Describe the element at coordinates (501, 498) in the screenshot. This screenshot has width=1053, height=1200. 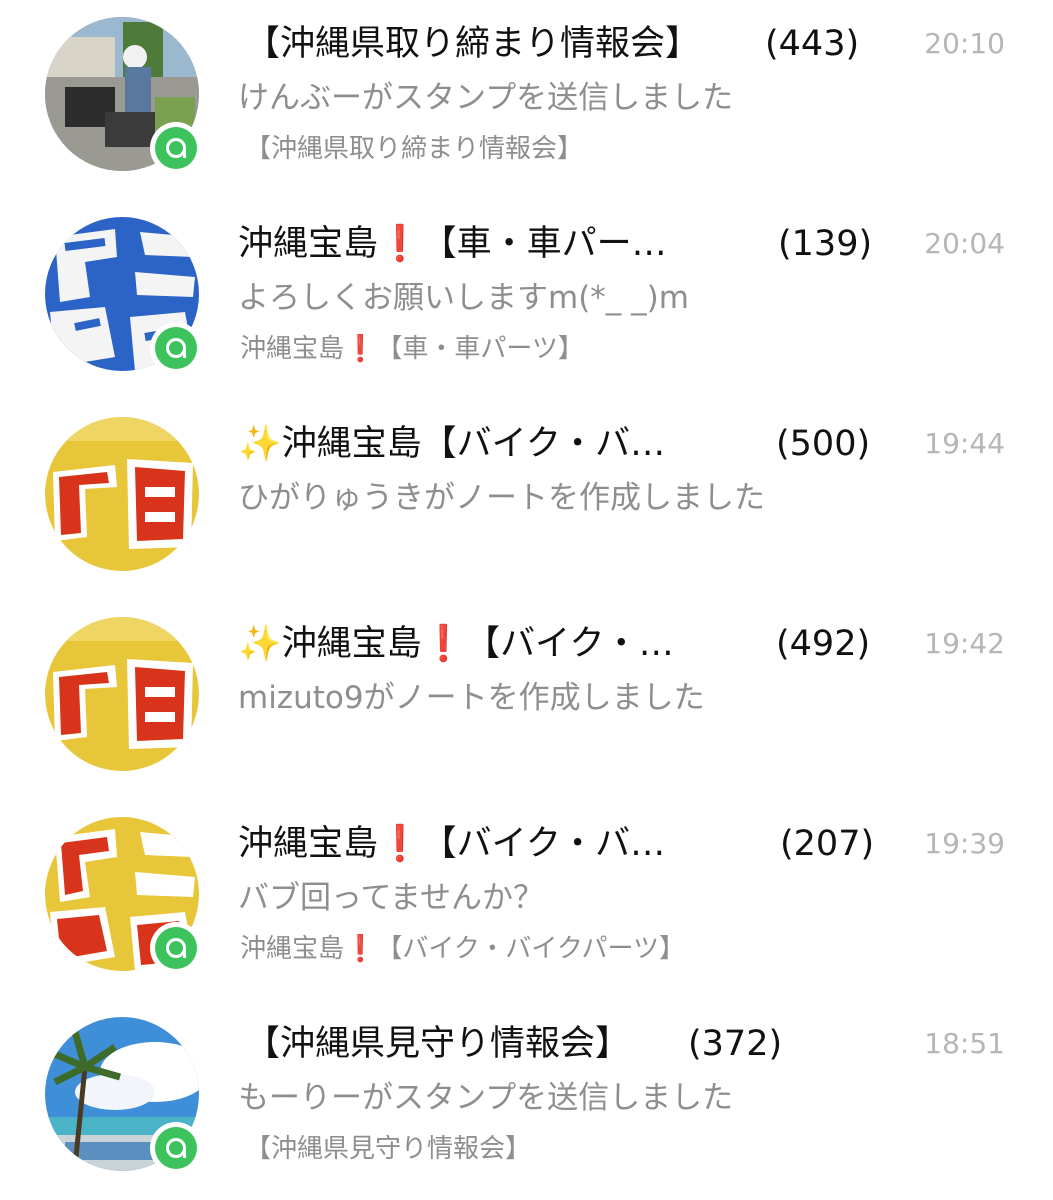
I see `last-message-preview: ひがりゅうきがノートを作成しました` at that location.